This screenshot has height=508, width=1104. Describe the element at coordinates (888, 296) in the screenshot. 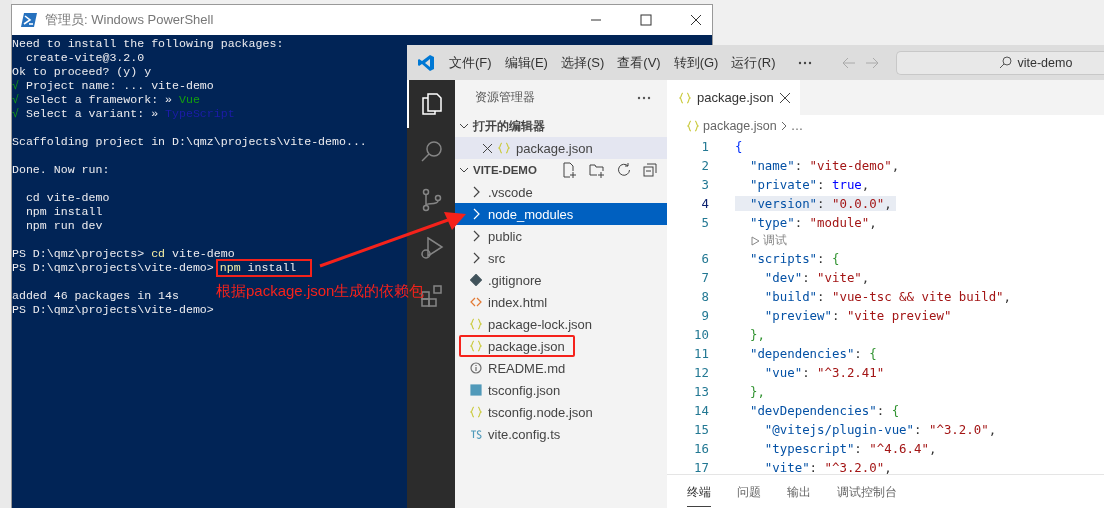

I see `code-line: "build": "vue-tsc && vite build",` at that location.